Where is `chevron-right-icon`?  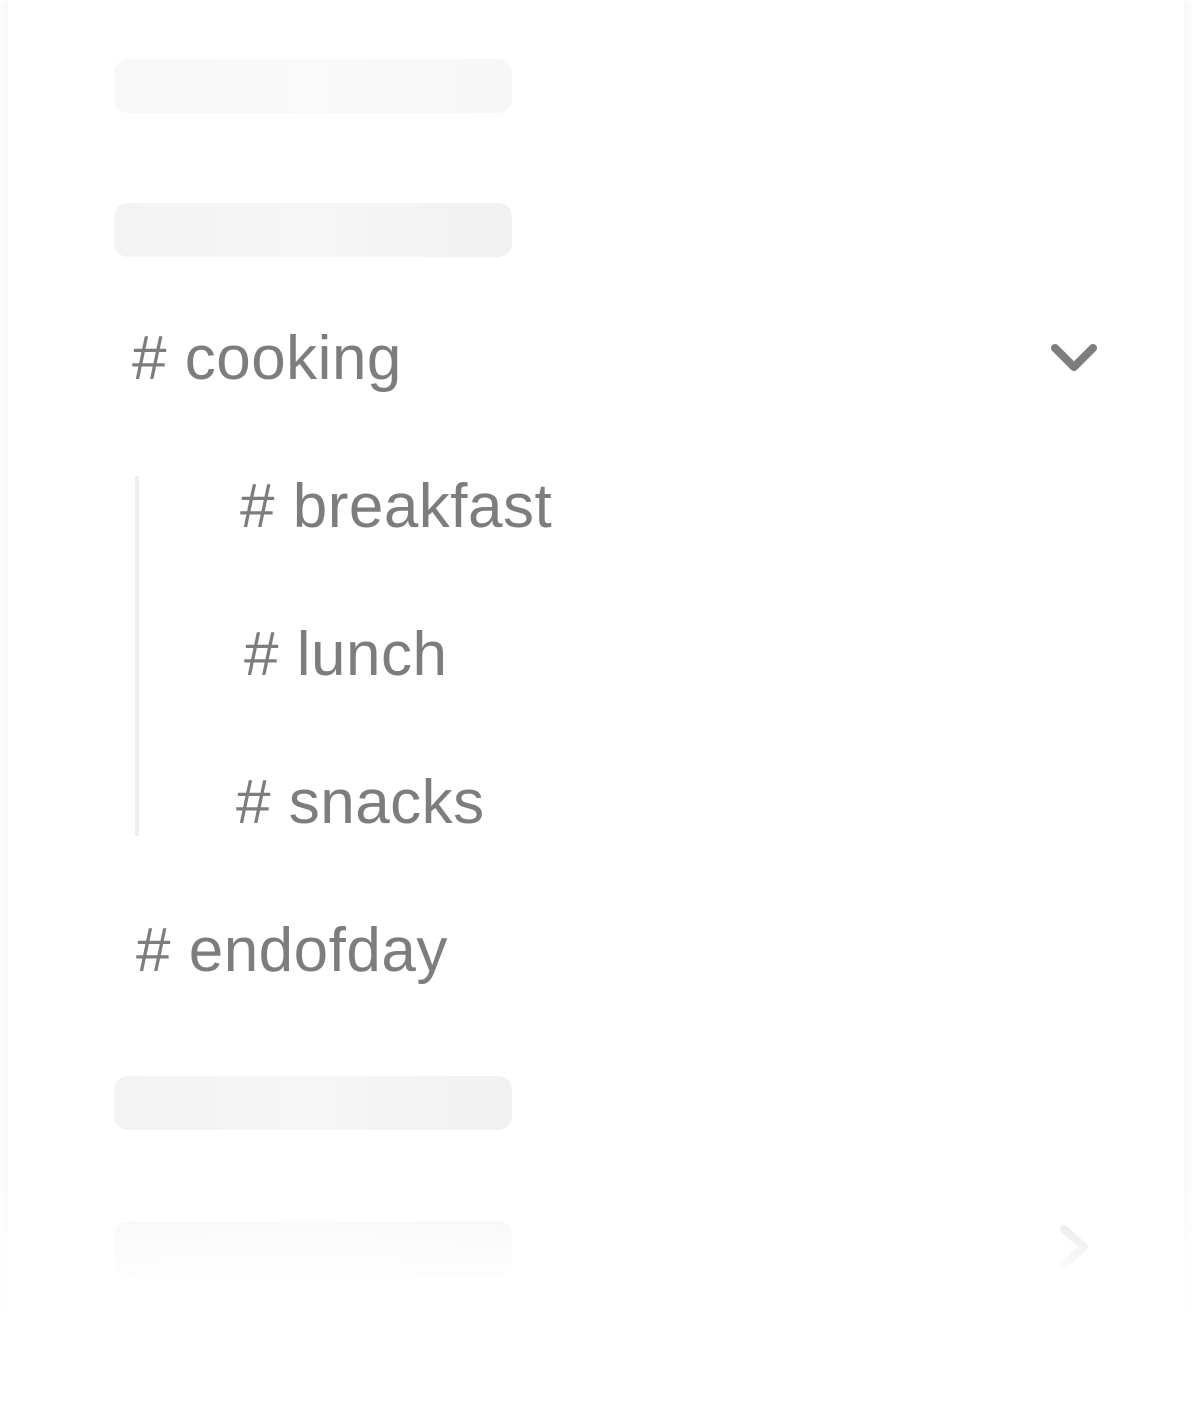 chevron-right-icon is located at coordinates (1074, 1247).